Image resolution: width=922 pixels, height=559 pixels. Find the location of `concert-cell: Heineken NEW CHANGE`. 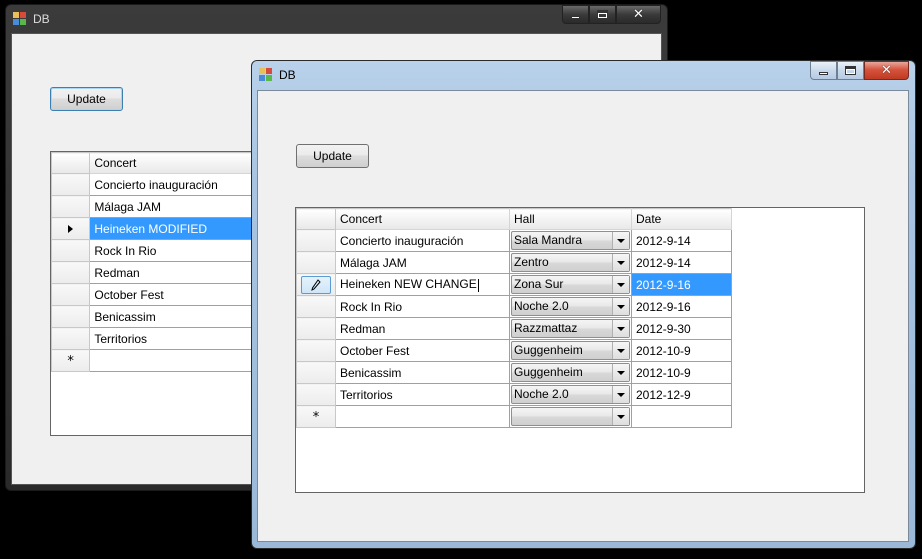

concert-cell: Heineken NEW CHANGE is located at coordinates (422, 284).